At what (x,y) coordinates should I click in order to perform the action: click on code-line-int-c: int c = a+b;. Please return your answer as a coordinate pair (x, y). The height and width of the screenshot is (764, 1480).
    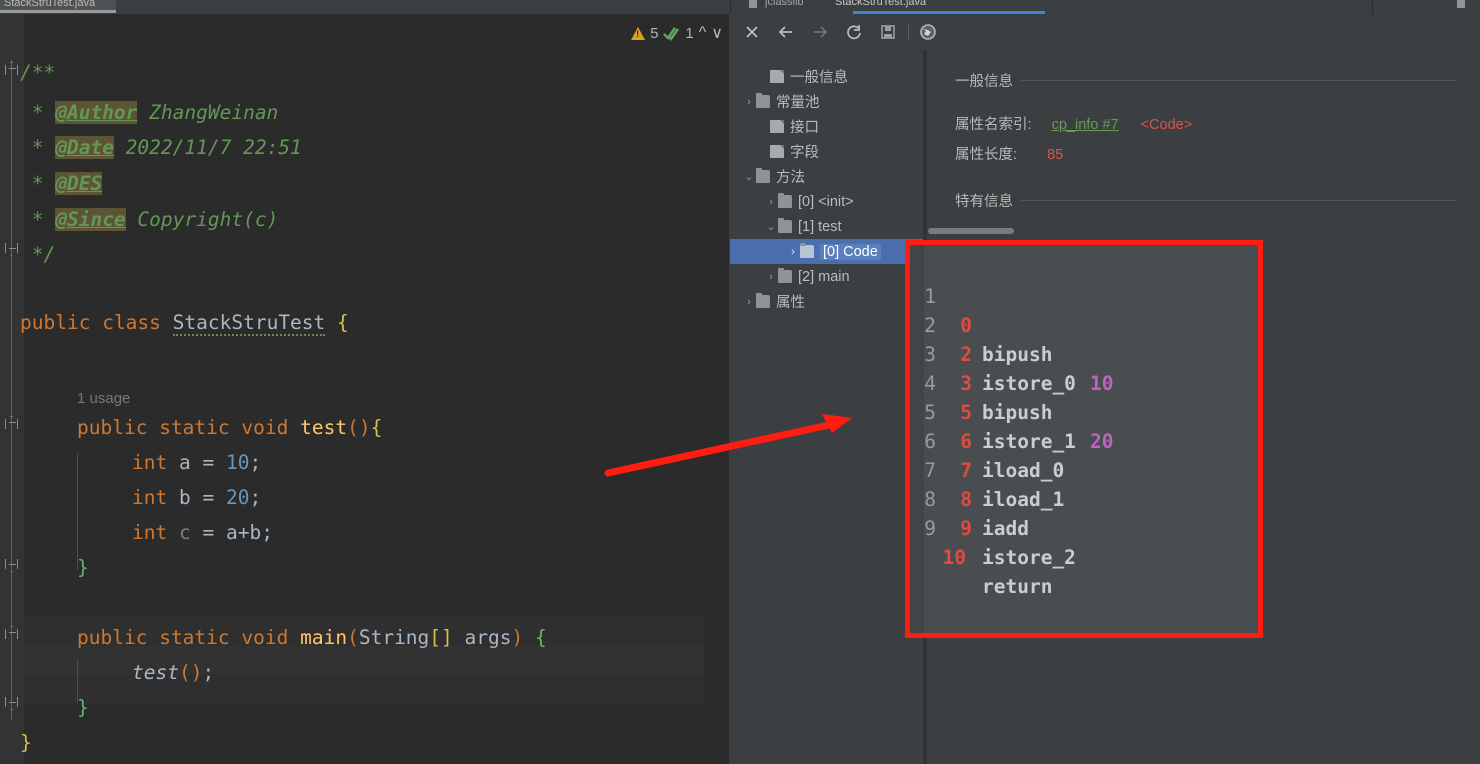
    Looking at the image, I should click on (202, 532).